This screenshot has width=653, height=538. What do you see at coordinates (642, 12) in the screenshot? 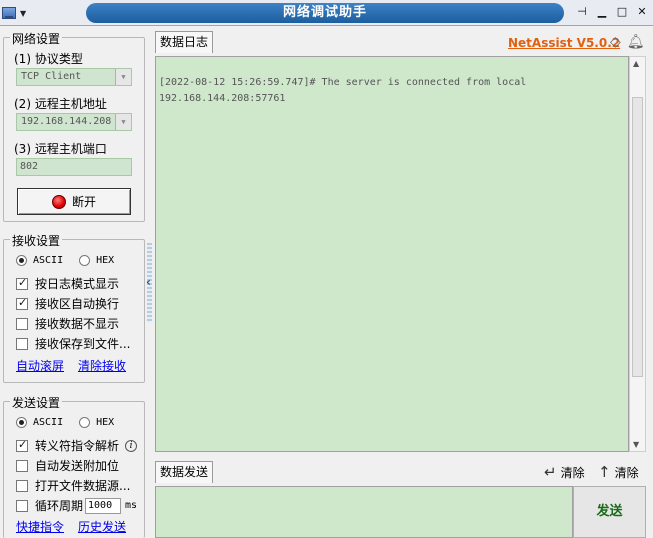
I see `close-button: ✕` at bounding box center [642, 12].